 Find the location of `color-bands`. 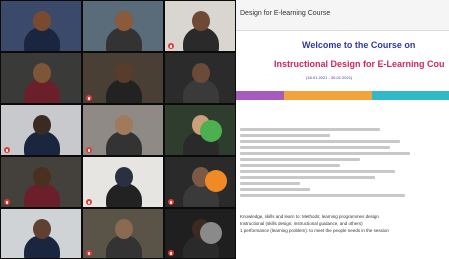

color-bands is located at coordinates (342, 95).